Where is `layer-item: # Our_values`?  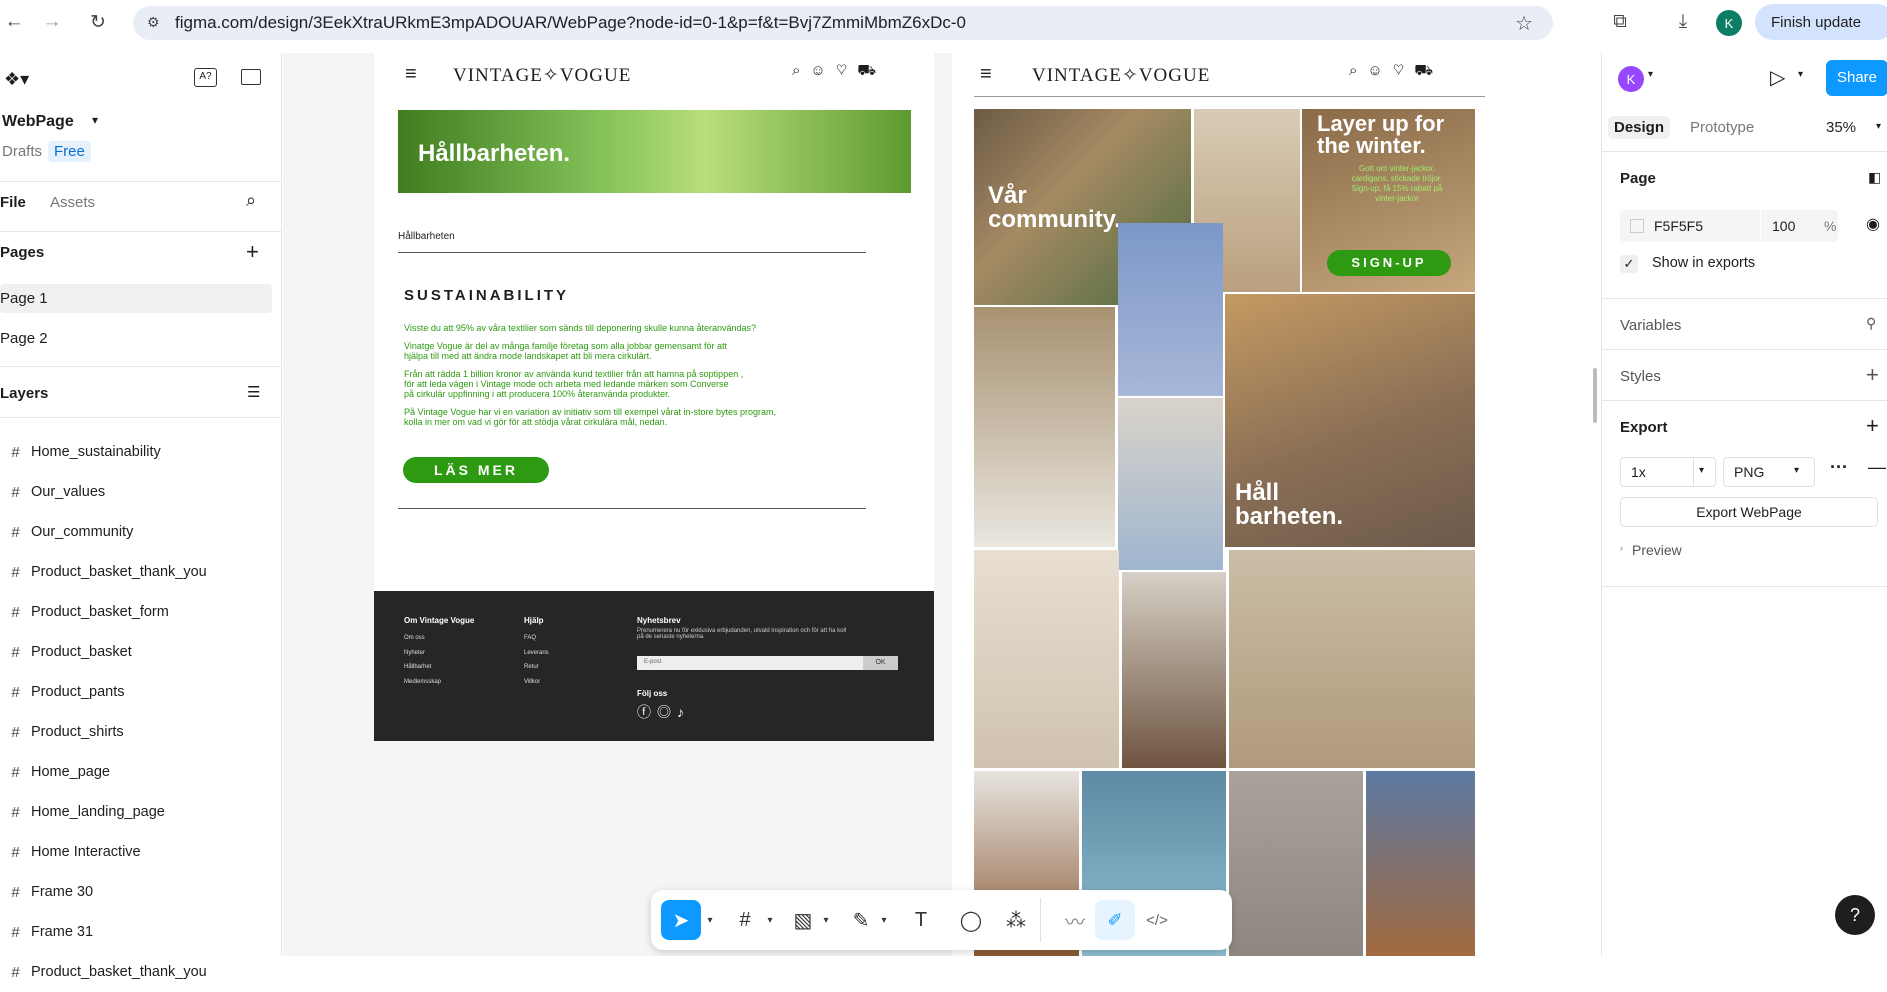 layer-item: # Our_values is located at coordinates (140, 492).